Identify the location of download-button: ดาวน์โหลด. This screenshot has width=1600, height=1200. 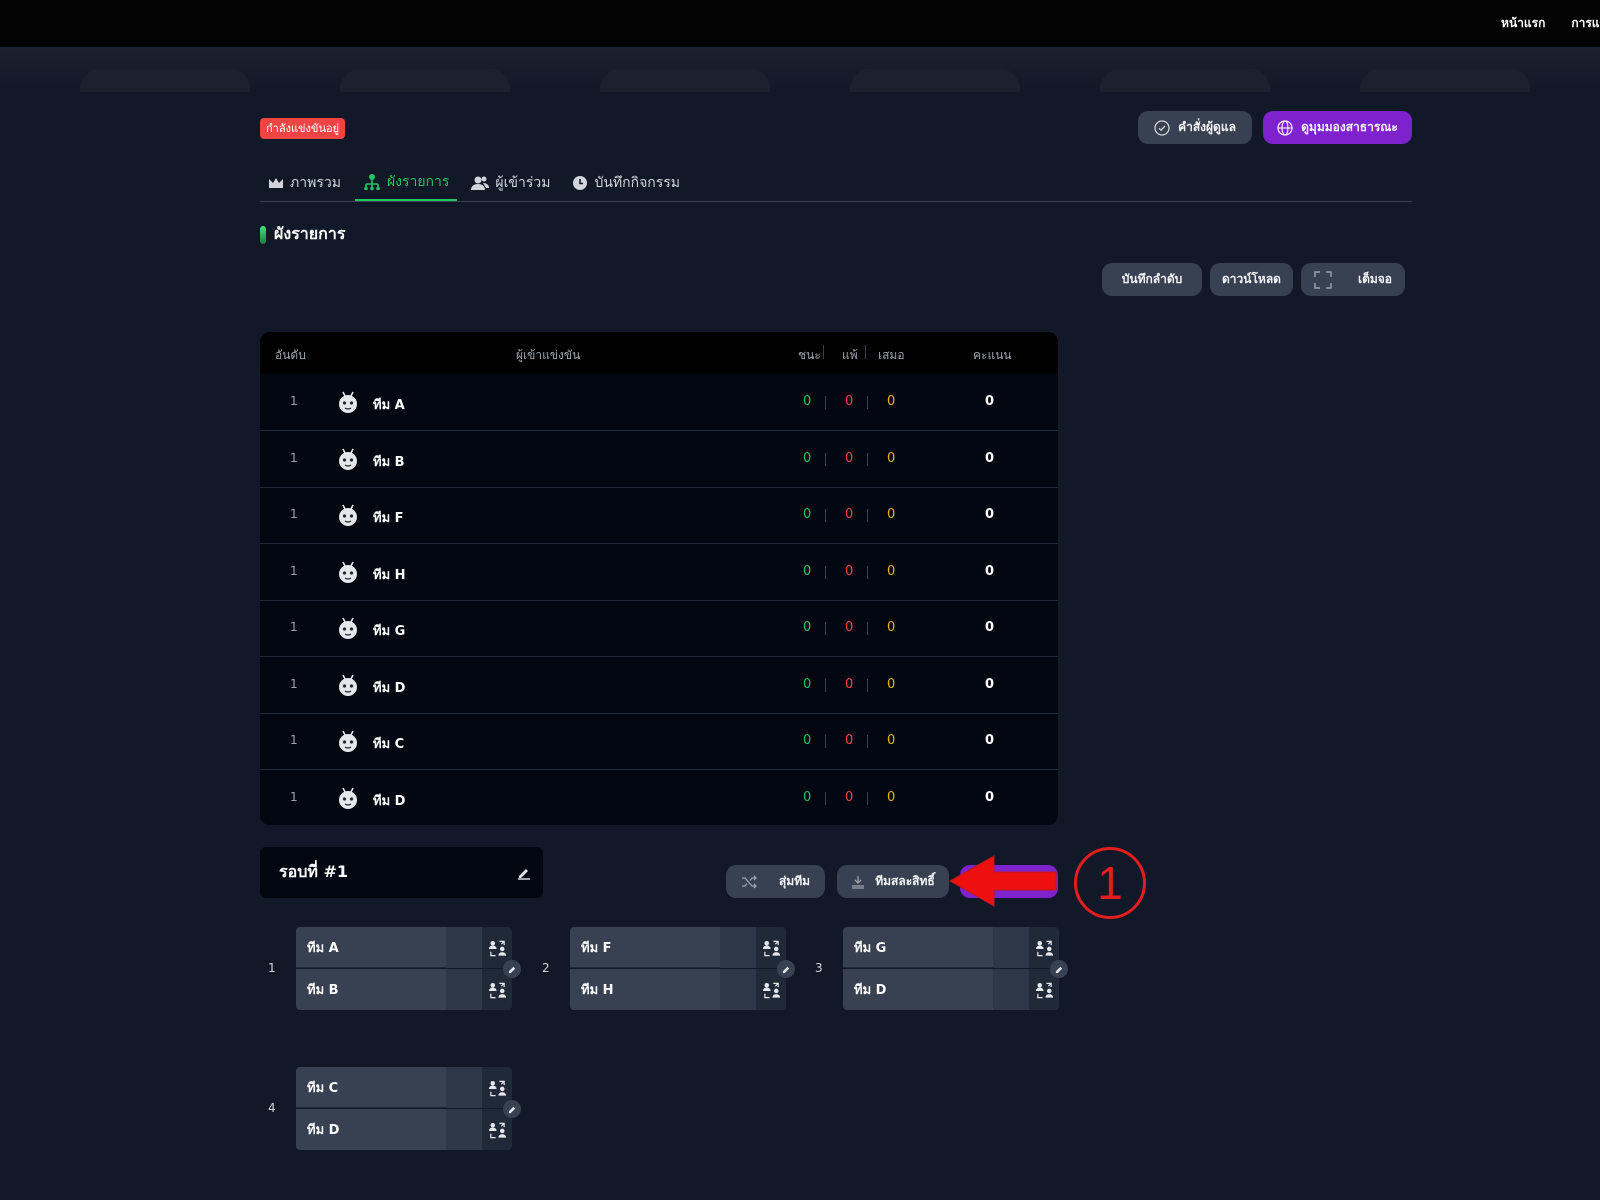
(1251, 279).